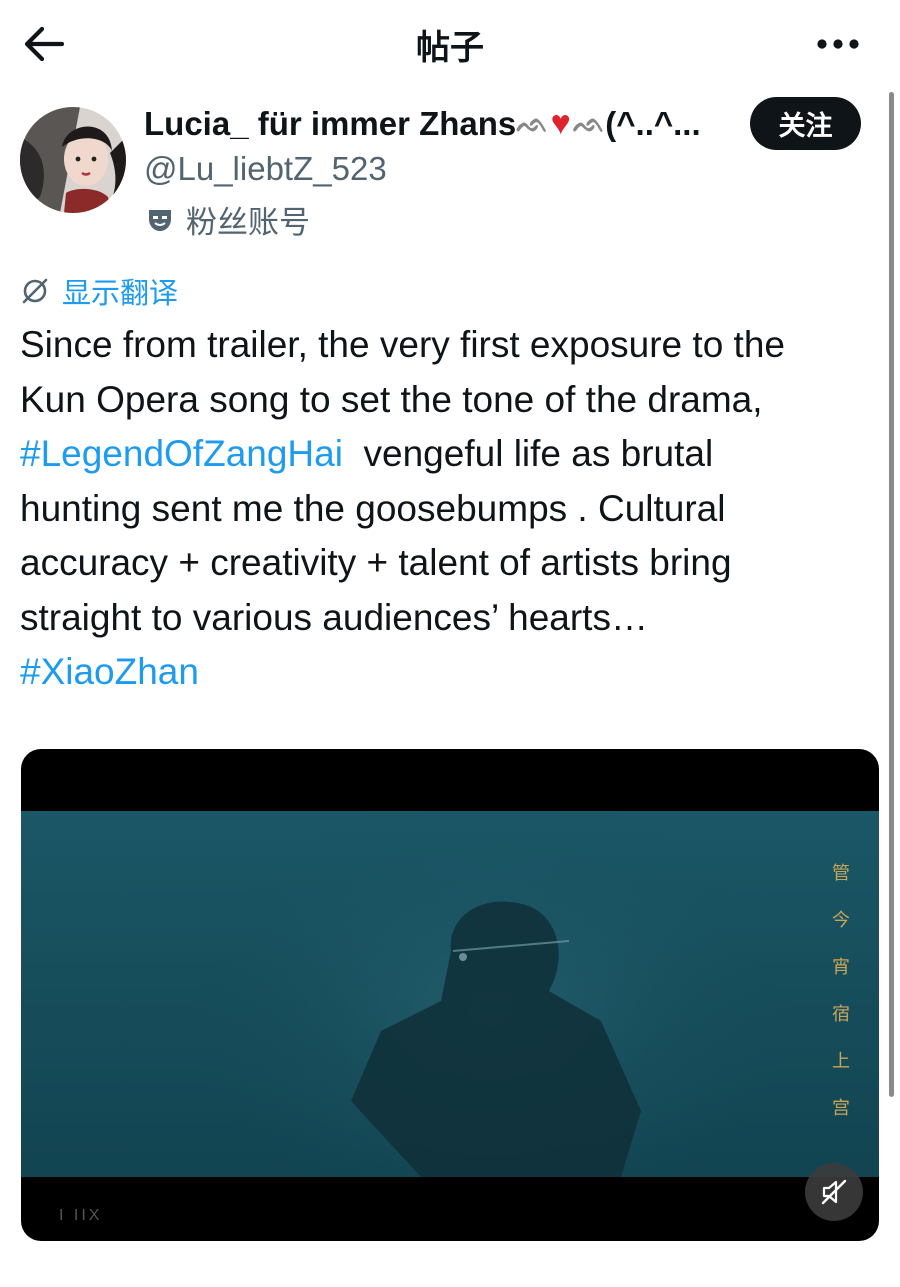 This screenshot has height=1287, width=900. I want to click on hashtag-legendofzanghai: #LegendOfZangHai, so click(181, 453).